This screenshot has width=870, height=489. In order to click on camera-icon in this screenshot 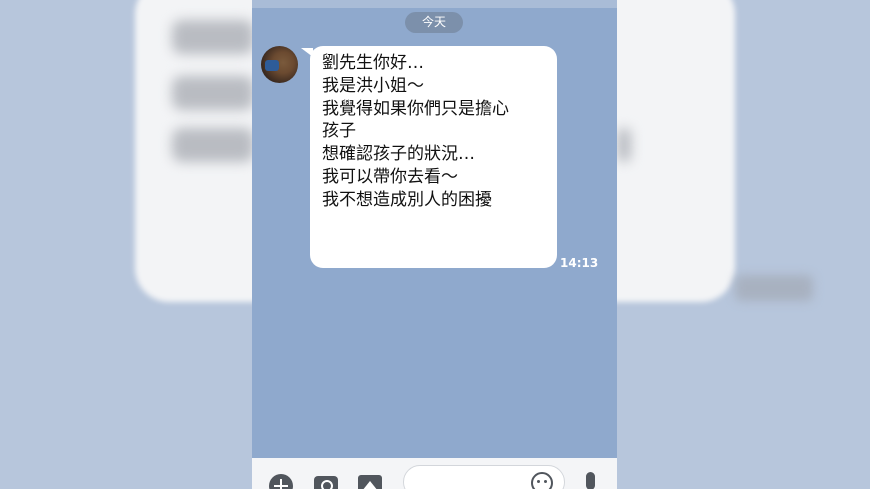, I will do `click(326, 482)`.